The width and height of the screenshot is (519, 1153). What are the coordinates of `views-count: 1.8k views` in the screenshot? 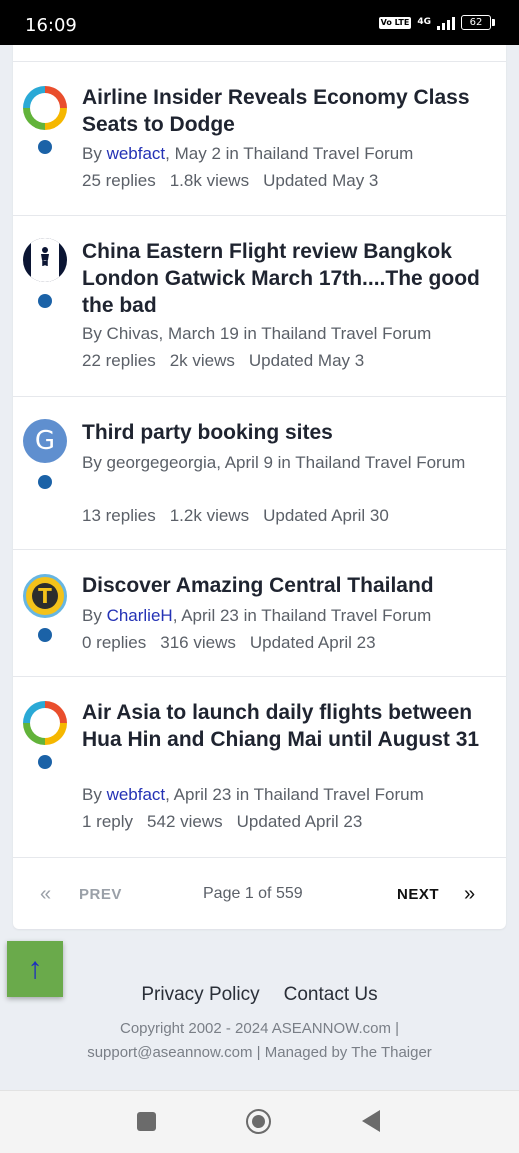 It's located at (209, 180).